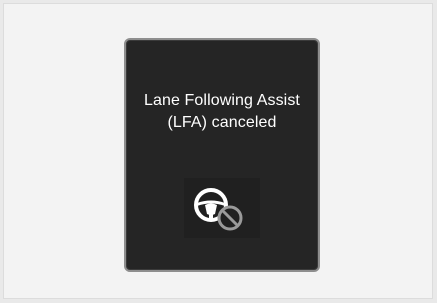 This screenshot has height=303, width=437. What do you see at coordinates (222, 122) in the screenshot?
I see `warning-message-line-2: (LFA) canceled` at bounding box center [222, 122].